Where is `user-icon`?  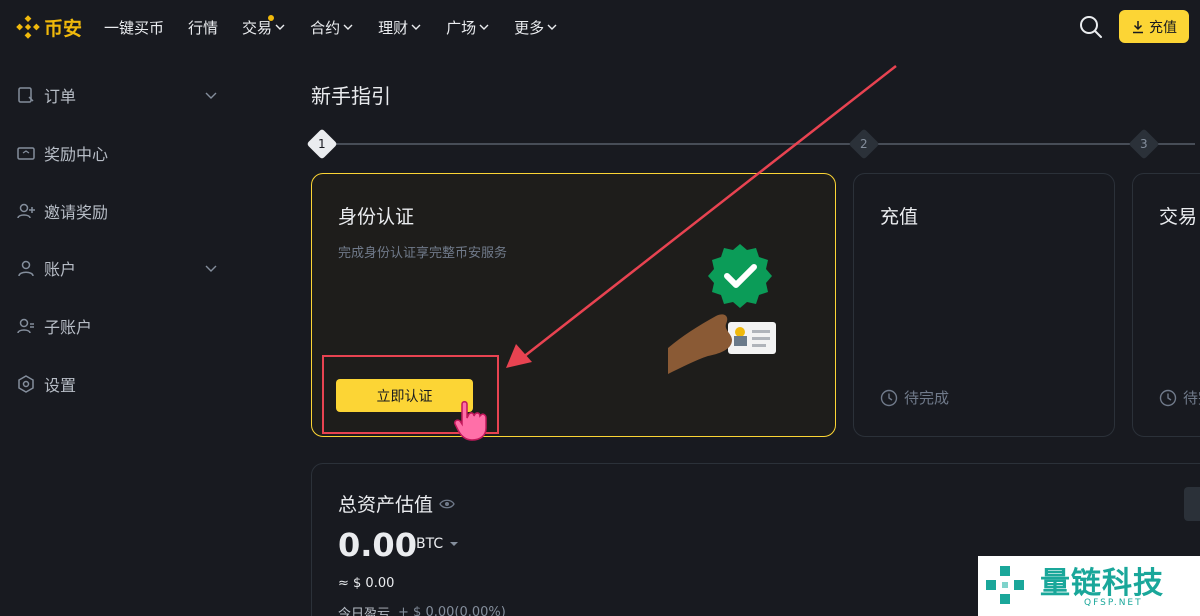 user-icon is located at coordinates (26, 268).